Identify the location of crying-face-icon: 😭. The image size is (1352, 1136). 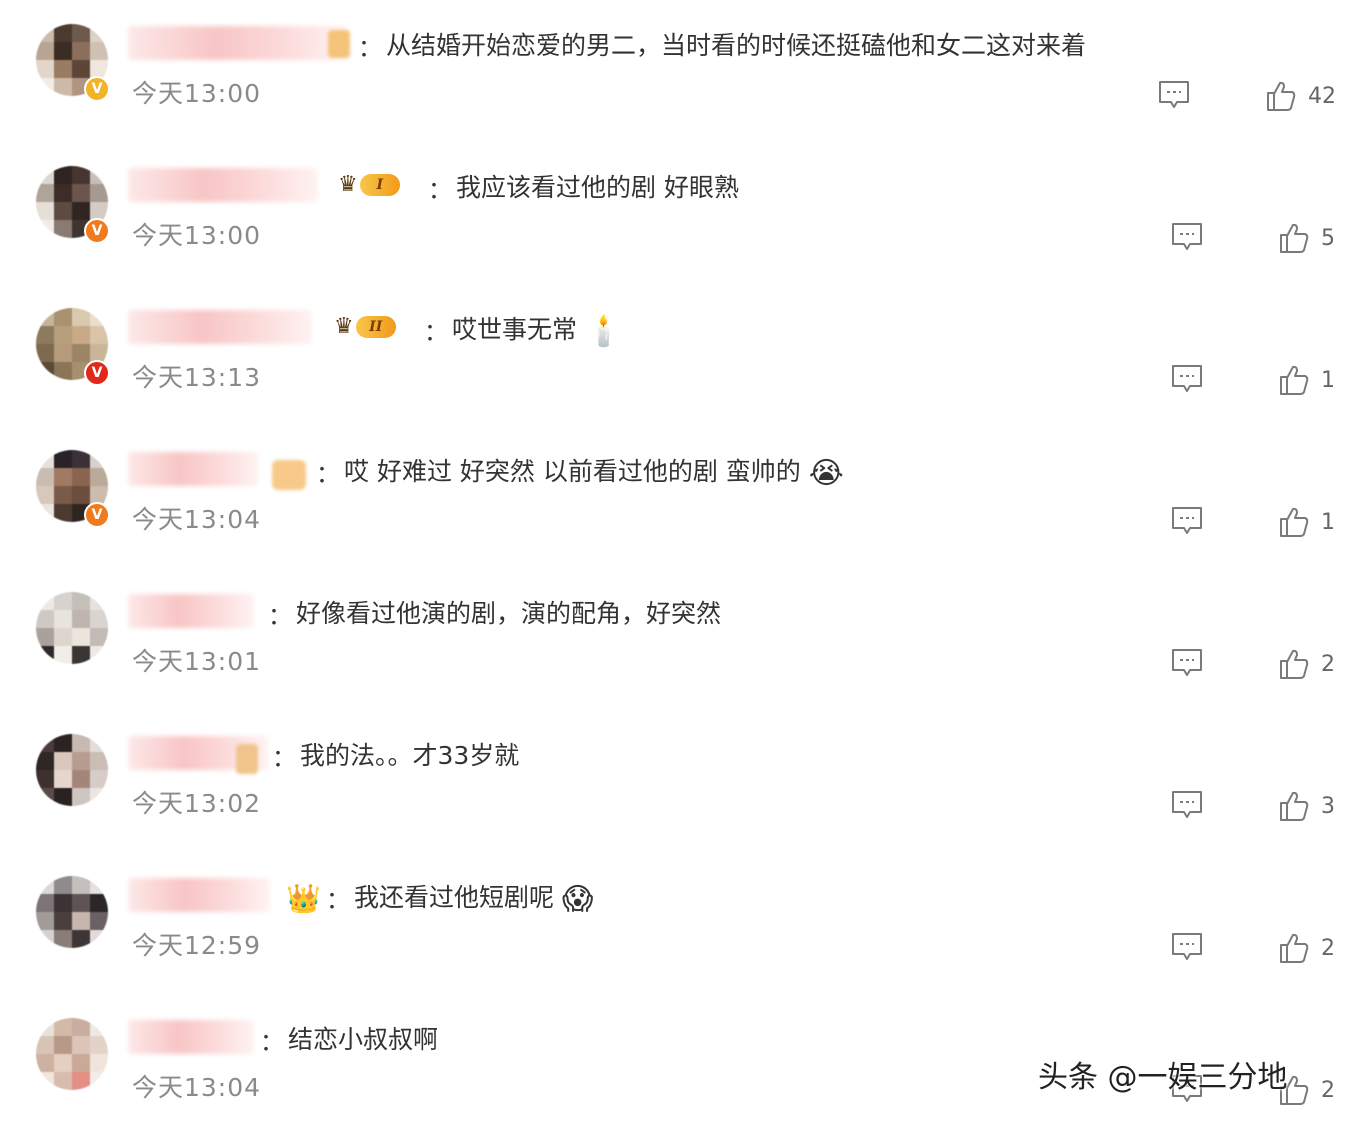
(826, 473).